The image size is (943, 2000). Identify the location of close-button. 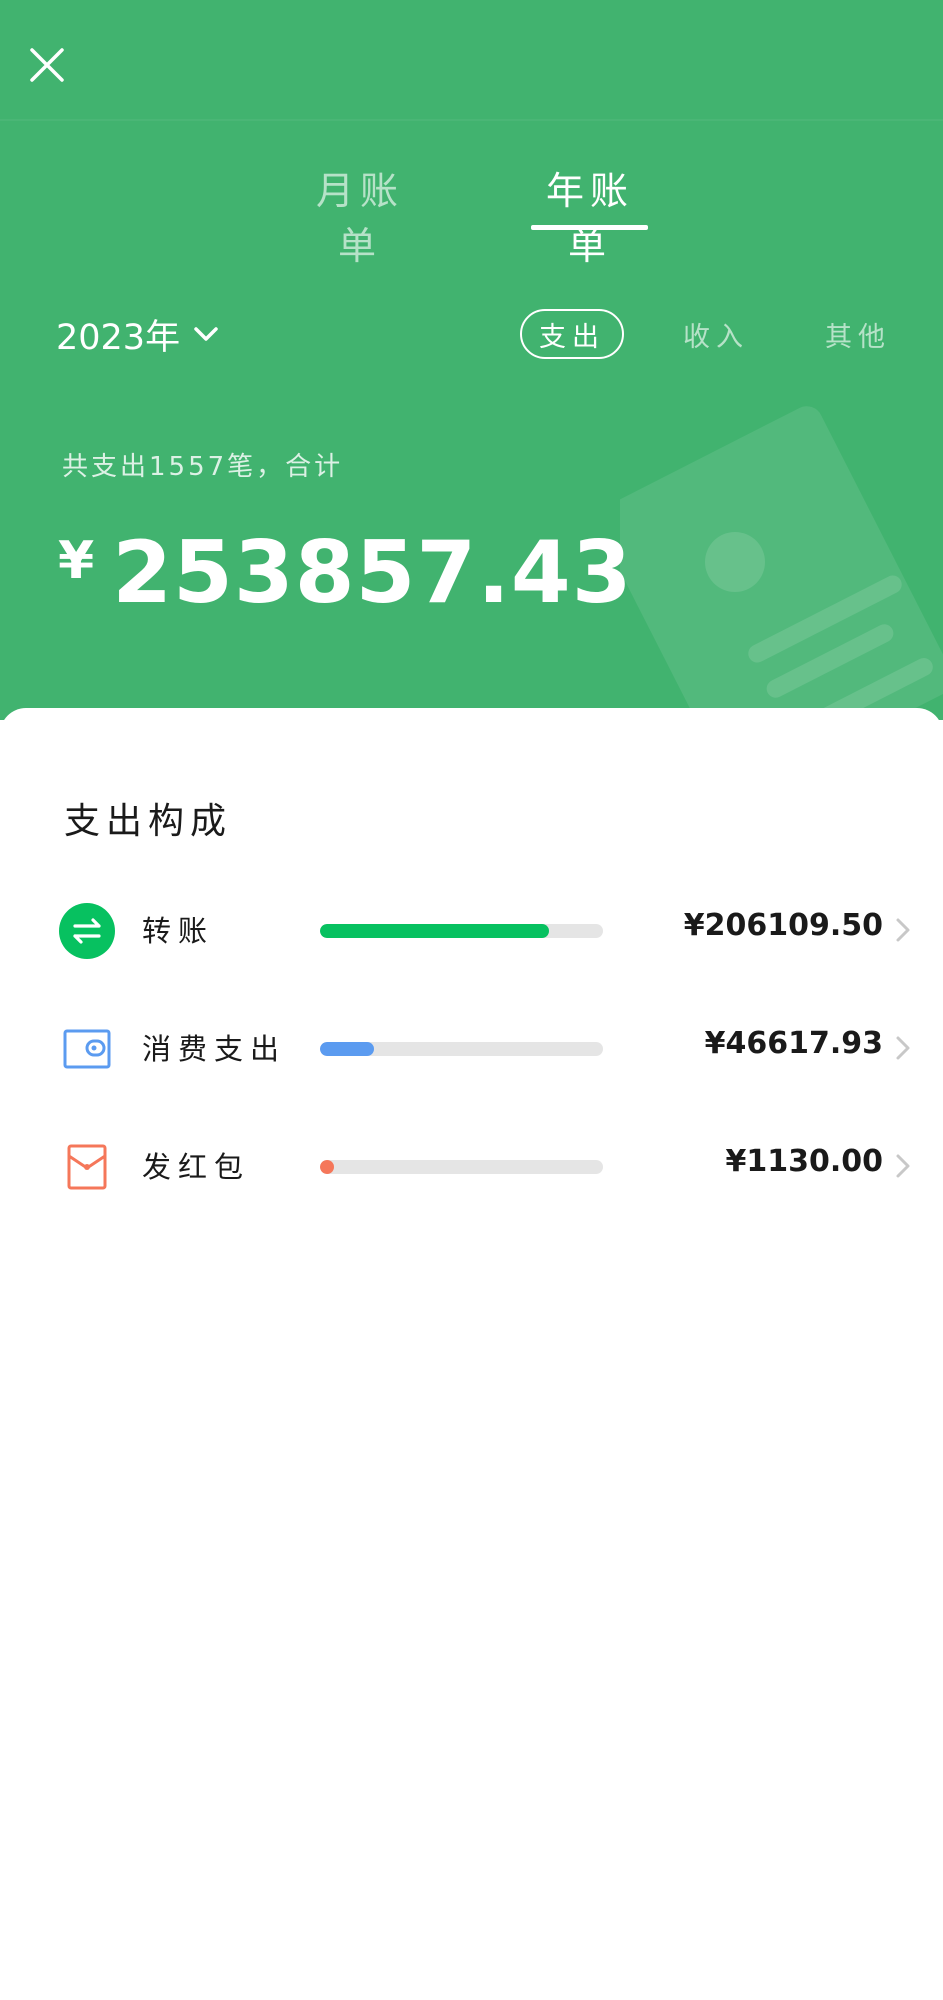
(47, 65).